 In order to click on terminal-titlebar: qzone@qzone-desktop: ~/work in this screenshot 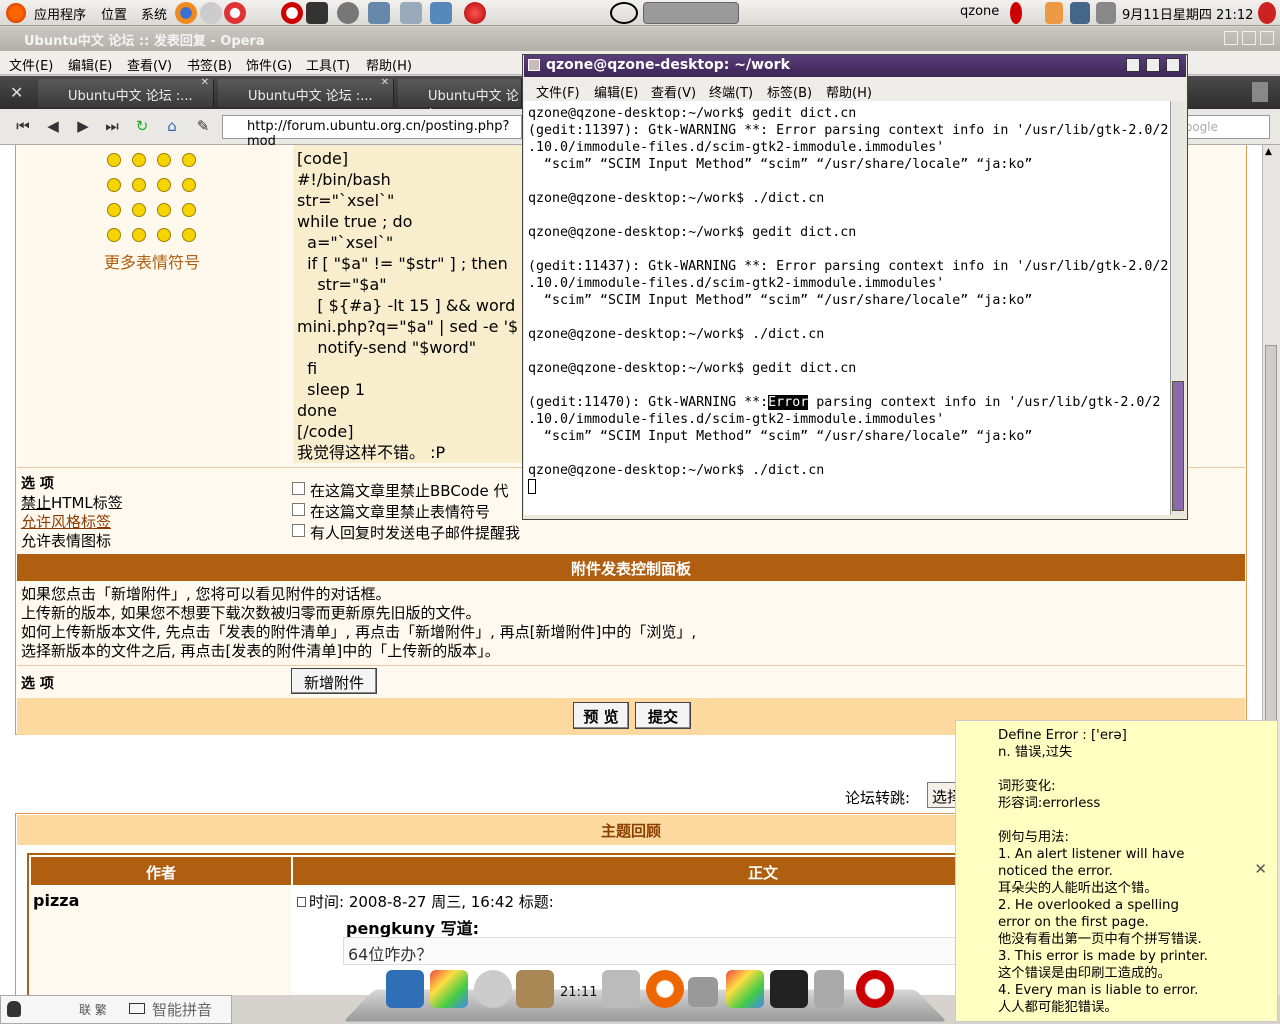, I will do `click(855, 66)`.